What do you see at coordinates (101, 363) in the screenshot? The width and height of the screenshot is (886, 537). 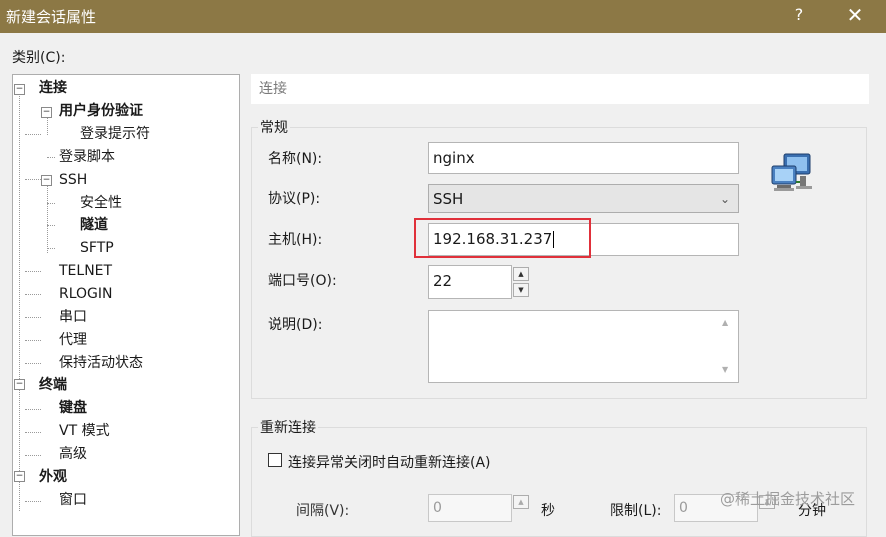 I see `tree-item-keepalive: 保持活动状态` at bounding box center [101, 363].